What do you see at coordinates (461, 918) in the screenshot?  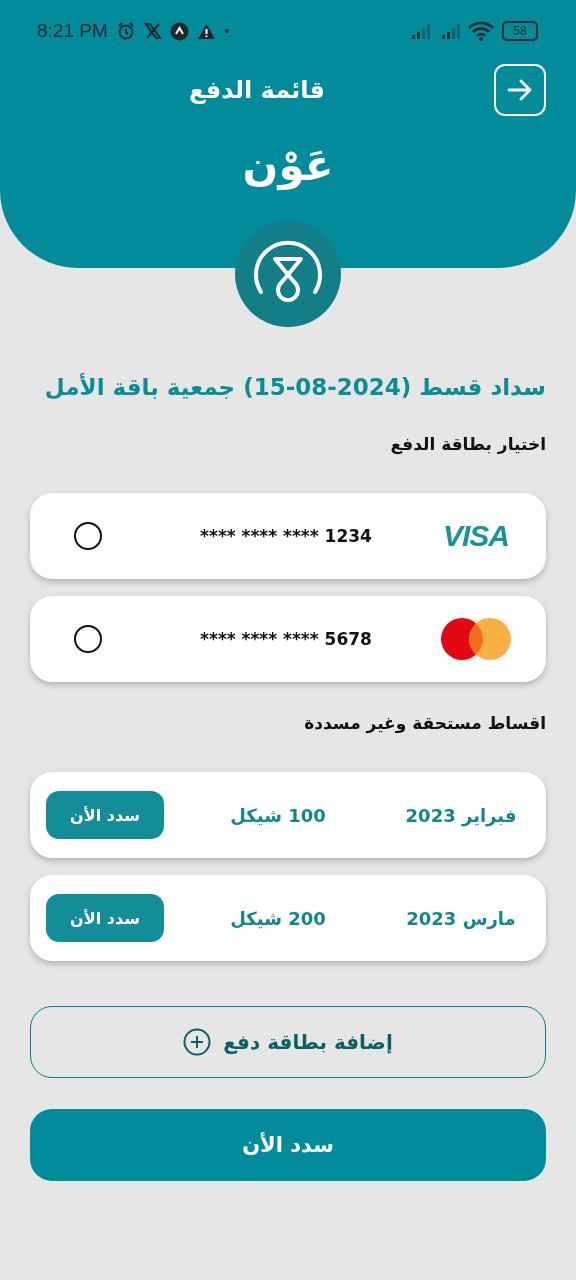 I see `installment-month: مارس 2023` at bounding box center [461, 918].